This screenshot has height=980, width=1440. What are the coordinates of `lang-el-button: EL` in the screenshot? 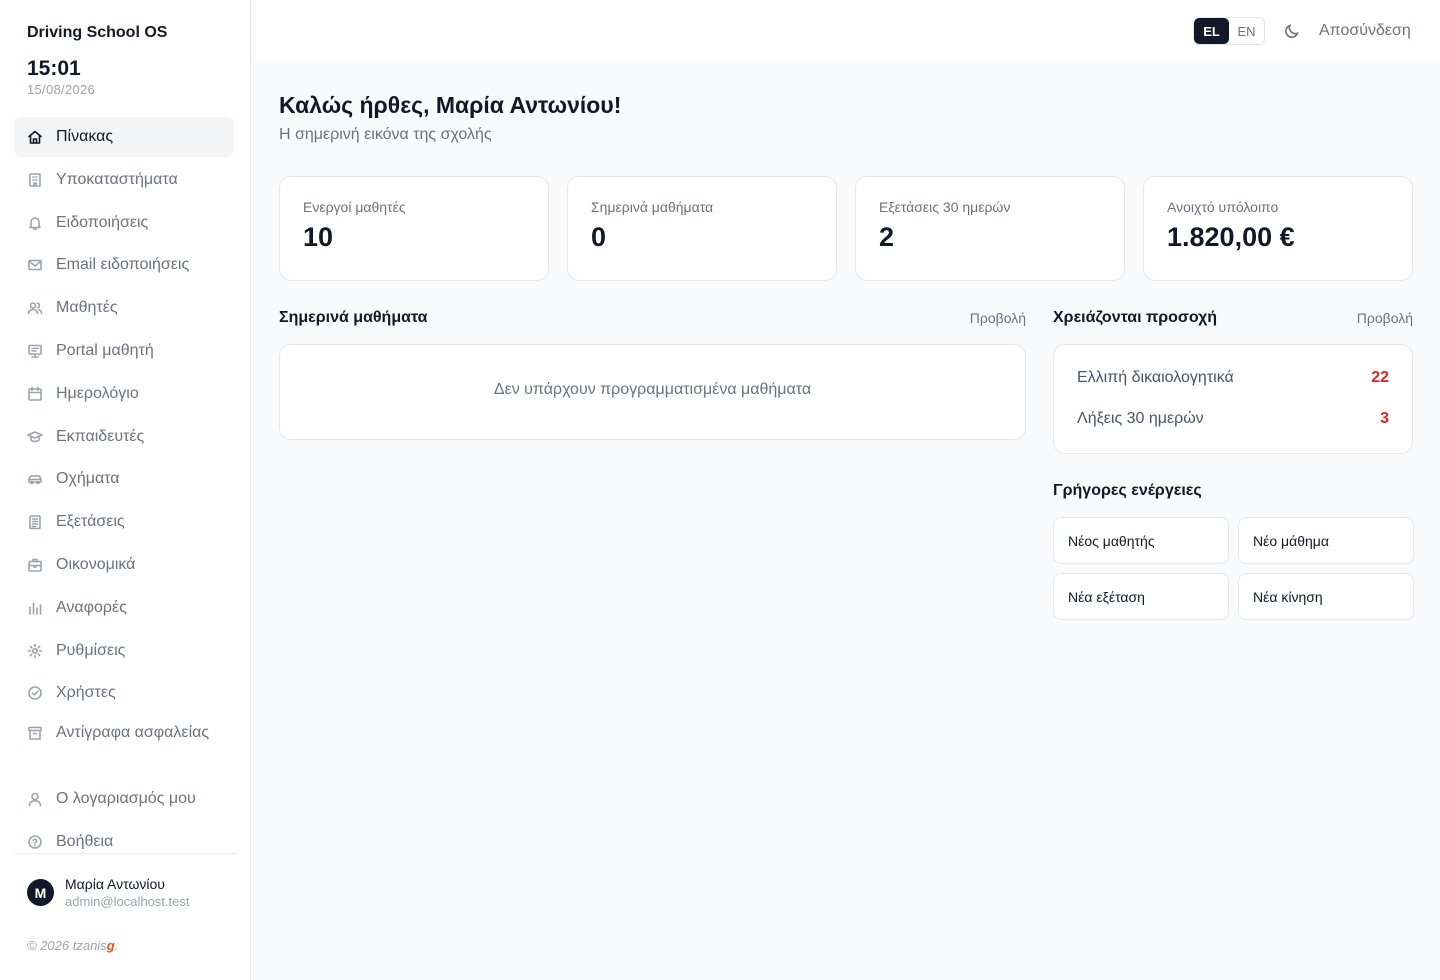 It's located at (1211, 31).